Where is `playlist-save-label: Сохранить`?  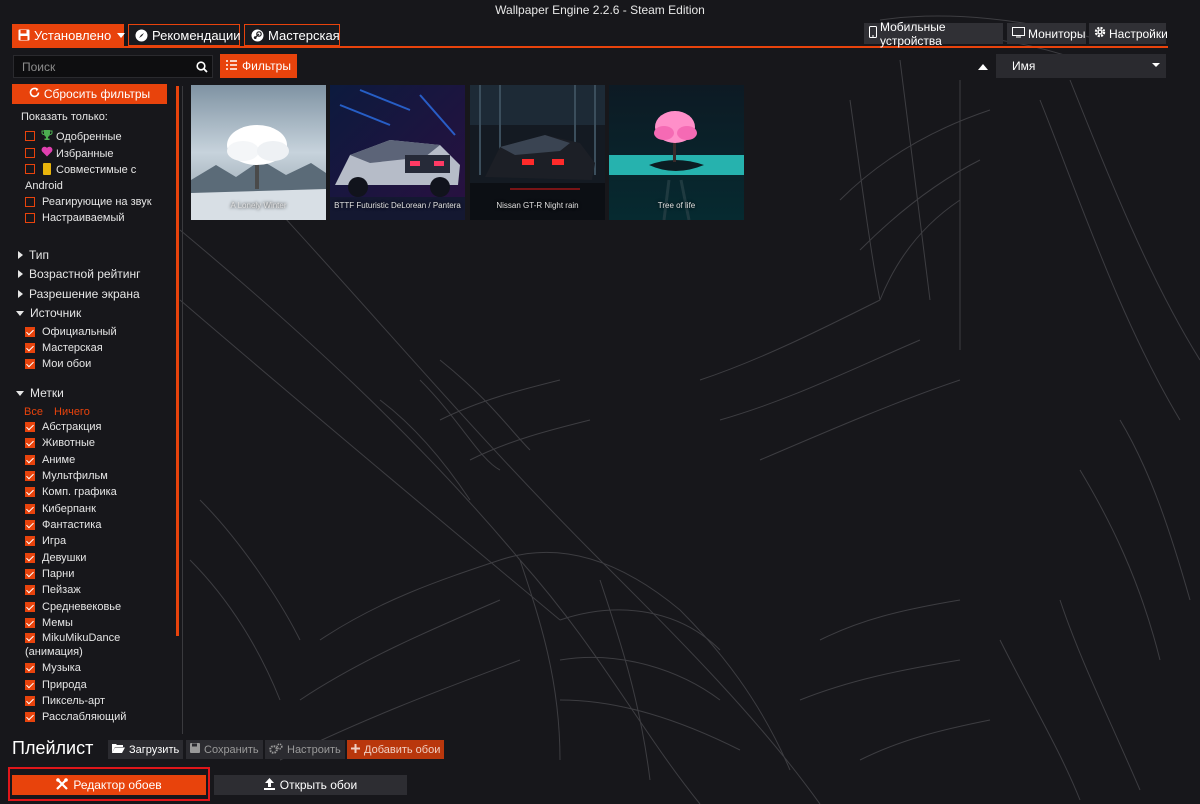
playlist-save-label: Сохранить is located at coordinates (231, 749).